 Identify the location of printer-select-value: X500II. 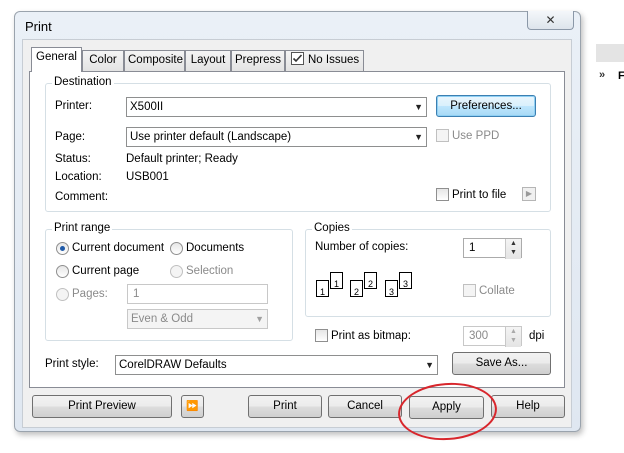
(147, 107).